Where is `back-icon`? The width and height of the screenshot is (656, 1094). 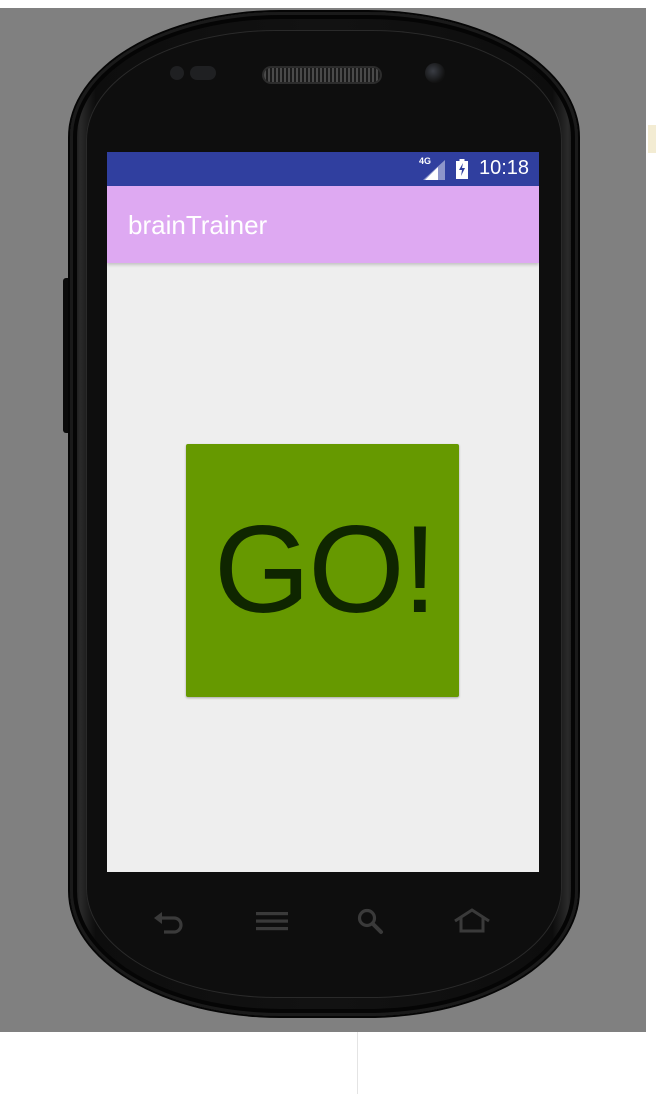 back-icon is located at coordinates (168, 923).